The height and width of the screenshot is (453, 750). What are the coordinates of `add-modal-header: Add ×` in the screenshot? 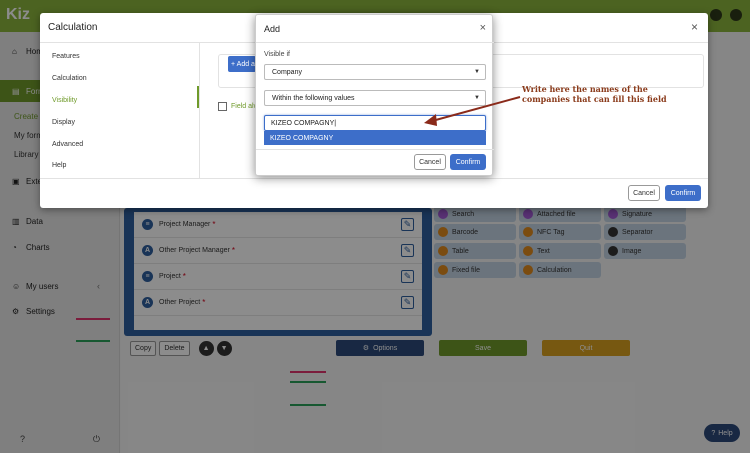 It's located at (375, 29).